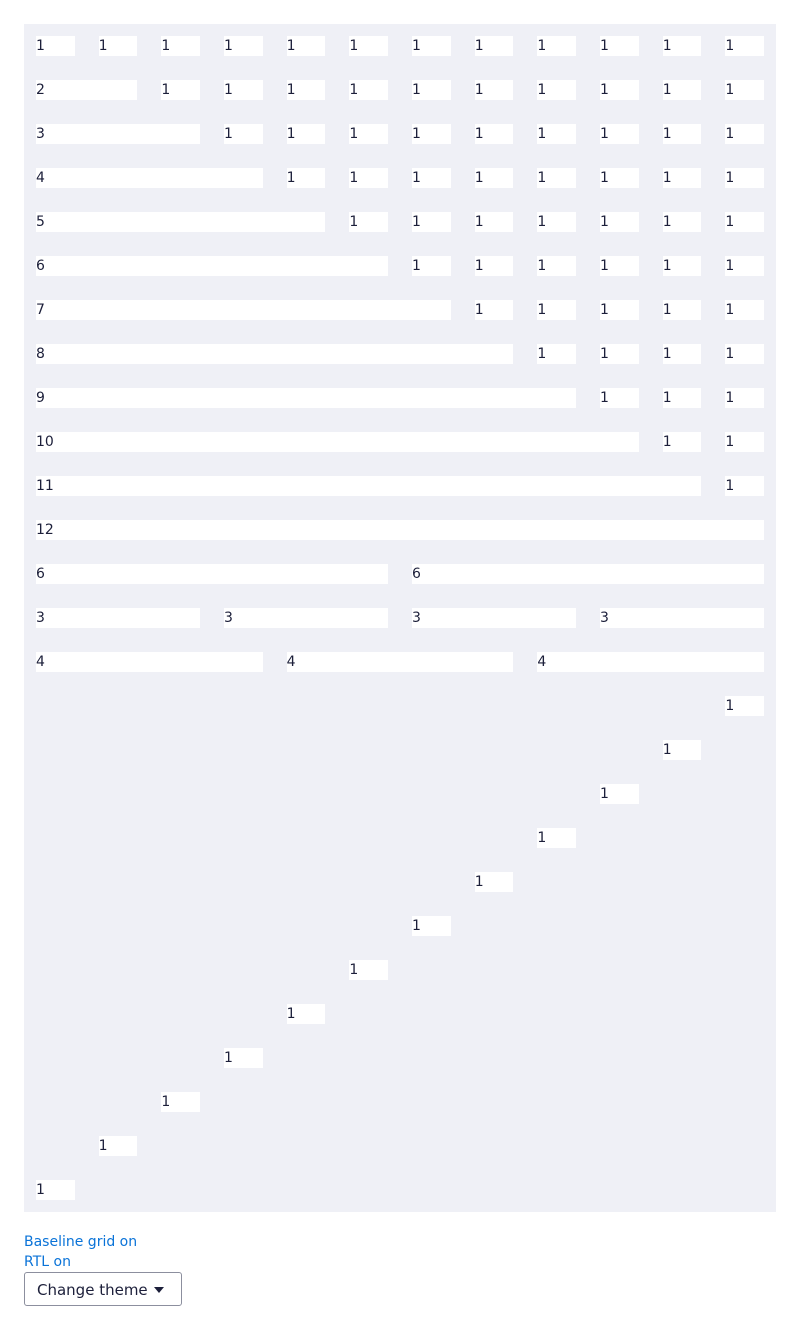 The image size is (800, 1332). What do you see at coordinates (224, 1269) in the screenshot?
I see `controls: Baseline grid on RTL on Change theme` at bounding box center [224, 1269].